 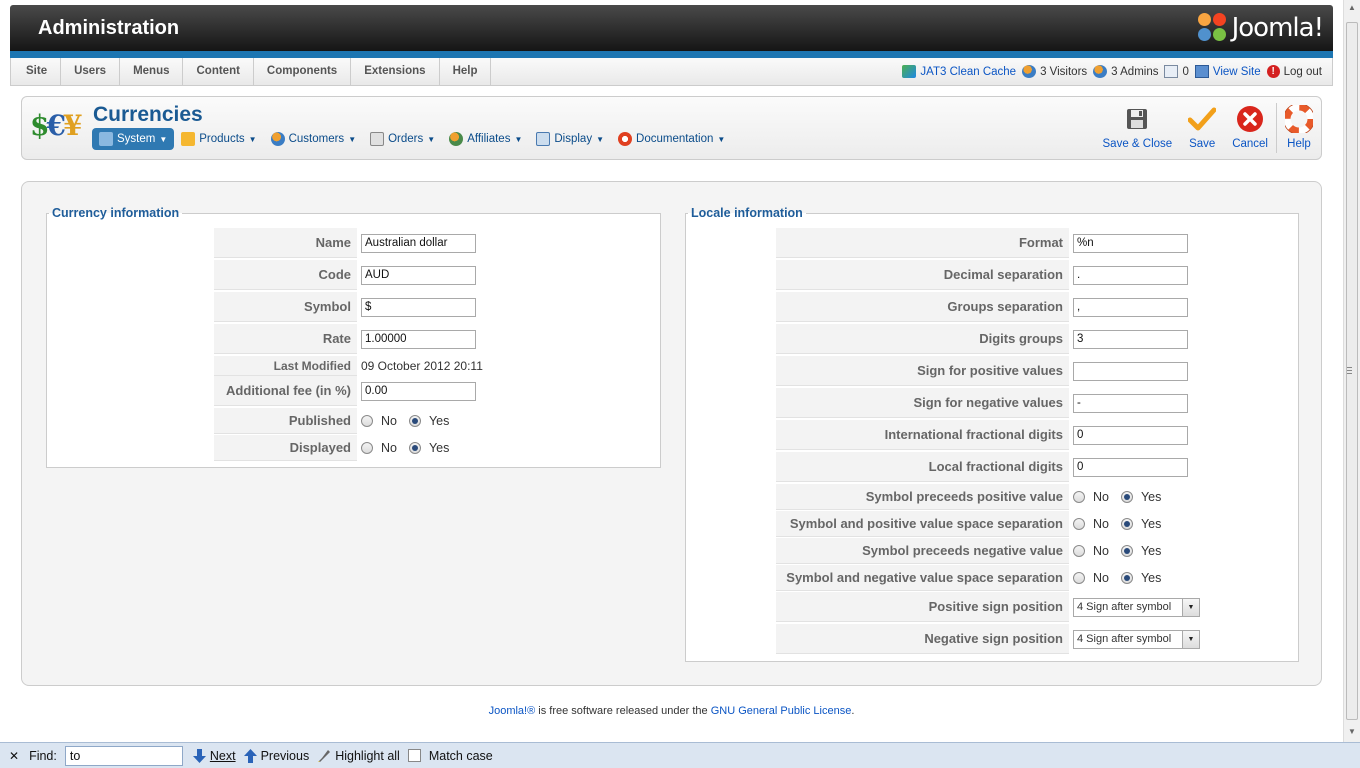 I want to click on sym-neg-no-radio, so click(x=1079, y=551).